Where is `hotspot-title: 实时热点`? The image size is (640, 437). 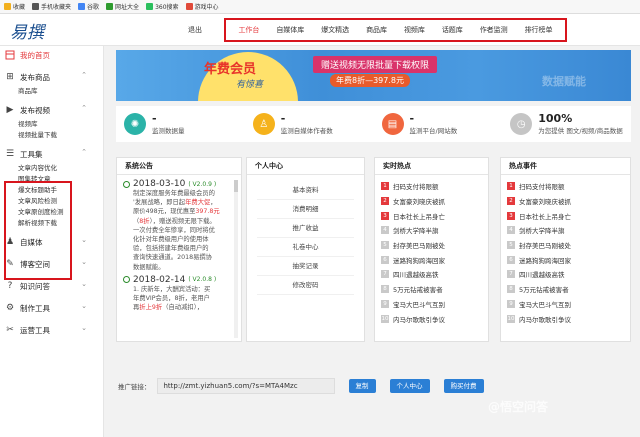
hotspot-title: 实时热点 is located at coordinates (431, 166).